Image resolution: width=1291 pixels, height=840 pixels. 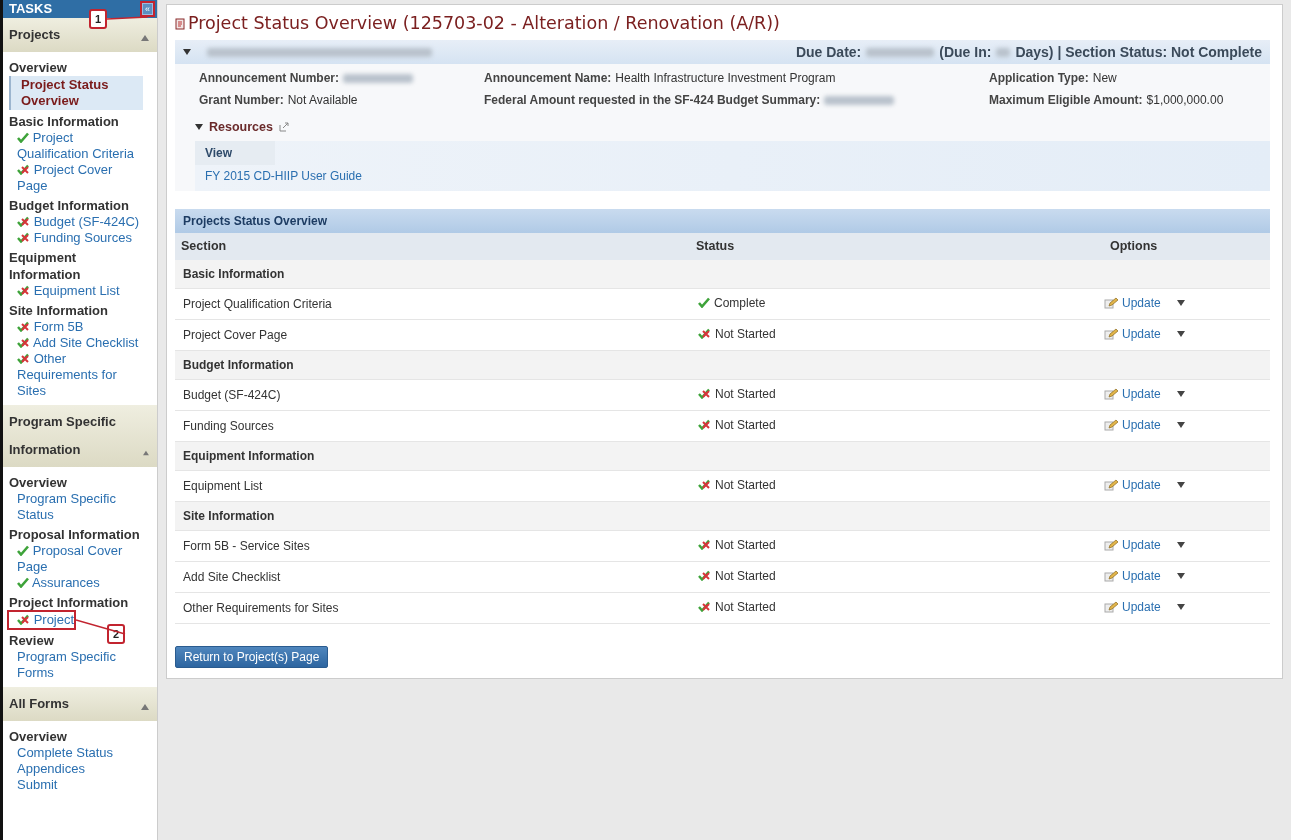 I want to click on due-text: Due Date:, so click(x=828, y=52).